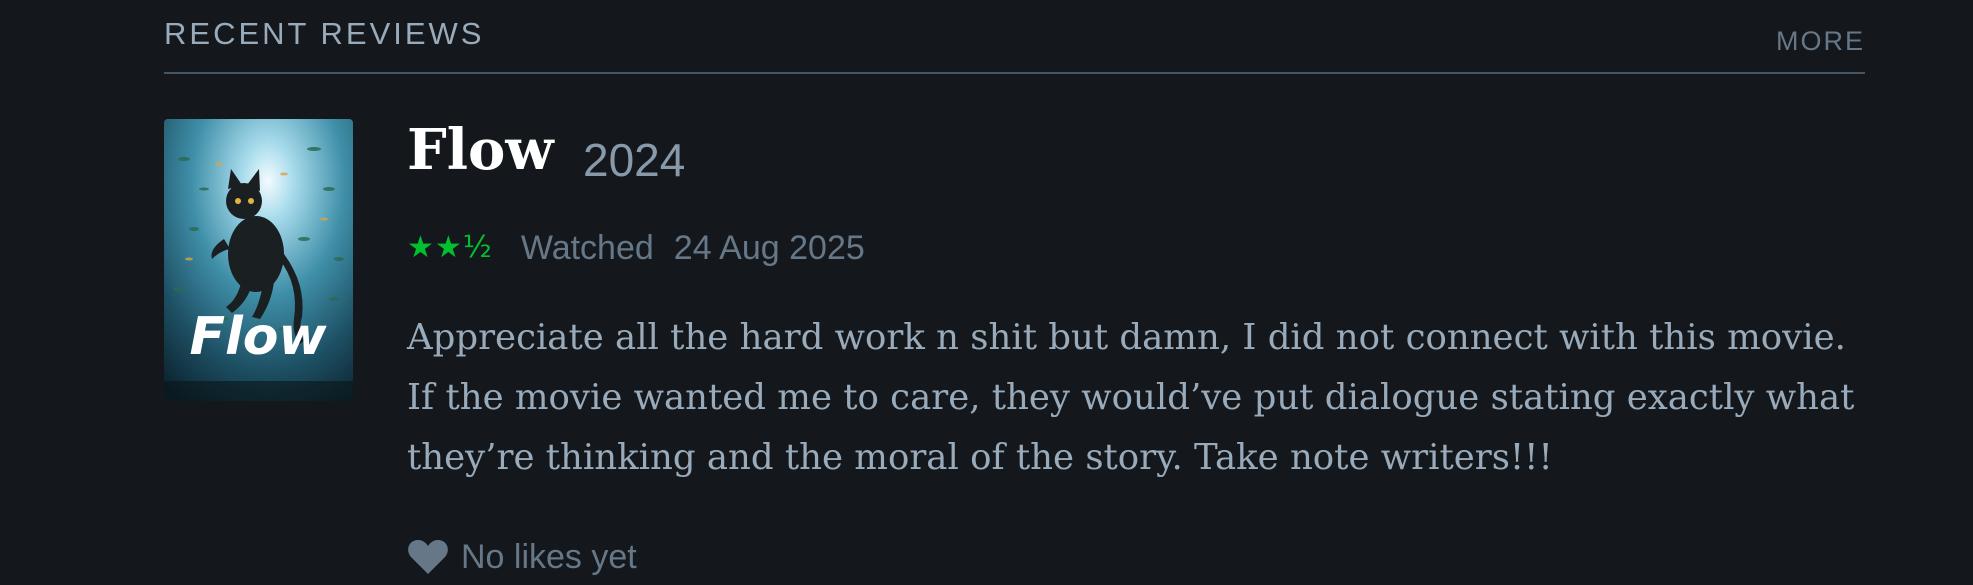  I want to click on heart-icon, so click(428, 557).